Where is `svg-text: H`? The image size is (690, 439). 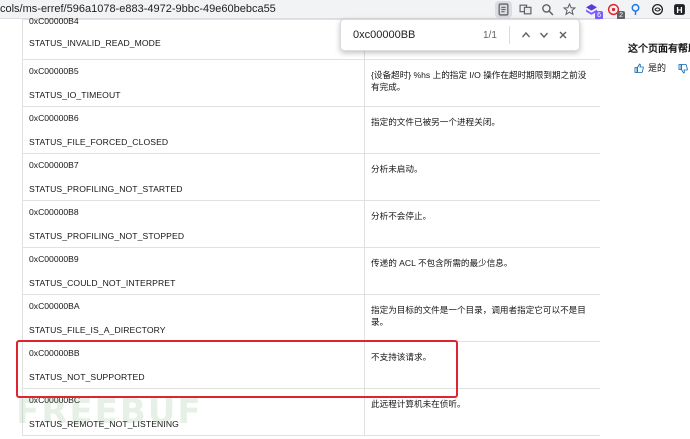 svg-text: H is located at coordinates (679, 10).